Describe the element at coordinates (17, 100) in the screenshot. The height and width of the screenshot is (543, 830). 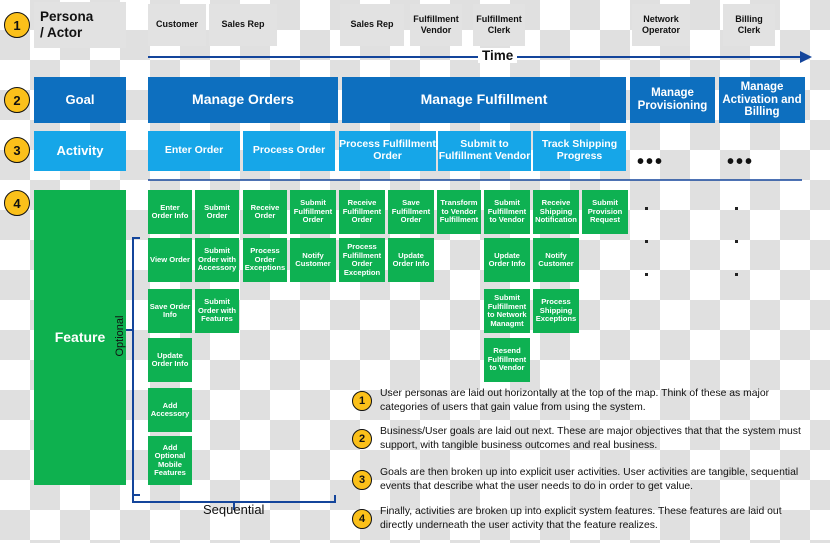
I see `row-badge-2: 2` at that location.